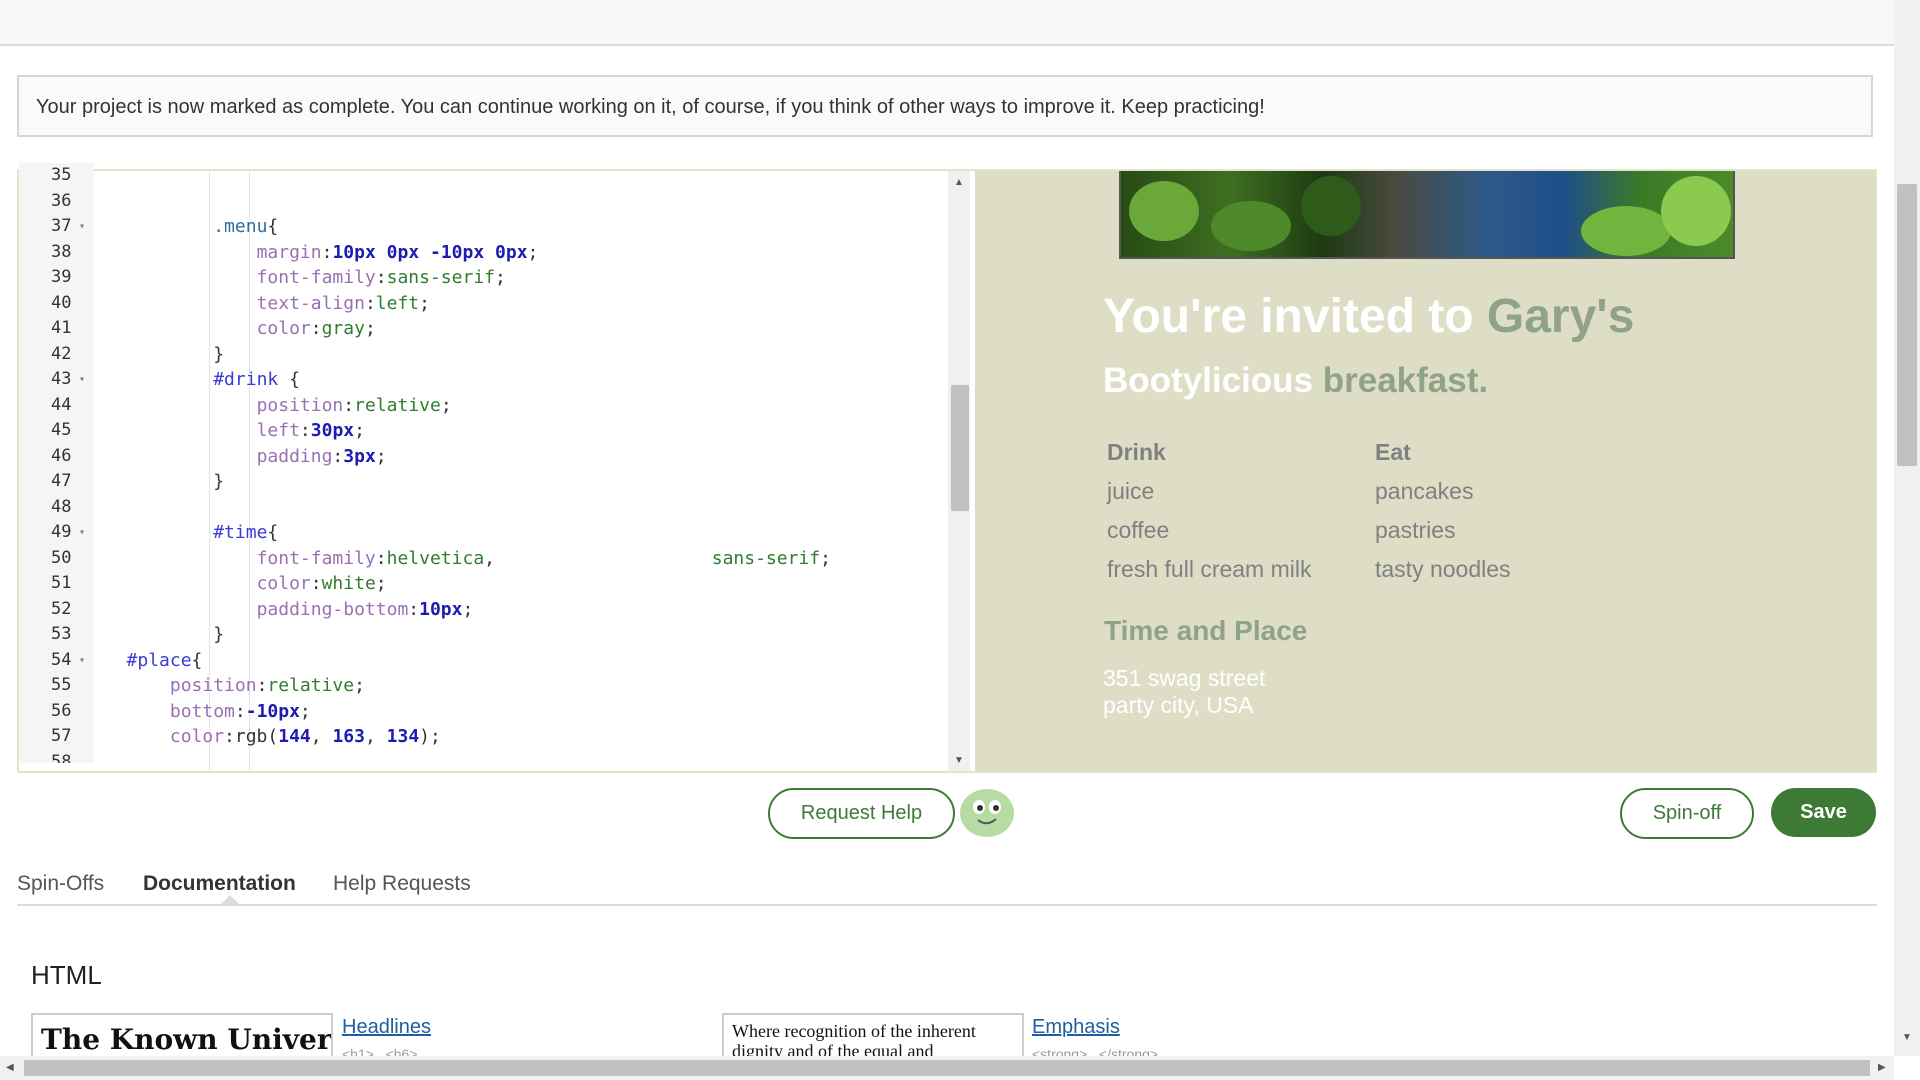 The width and height of the screenshot is (1920, 1080). What do you see at coordinates (61, 200) in the screenshot?
I see `line-number: 36` at bounding box center [61, 200].